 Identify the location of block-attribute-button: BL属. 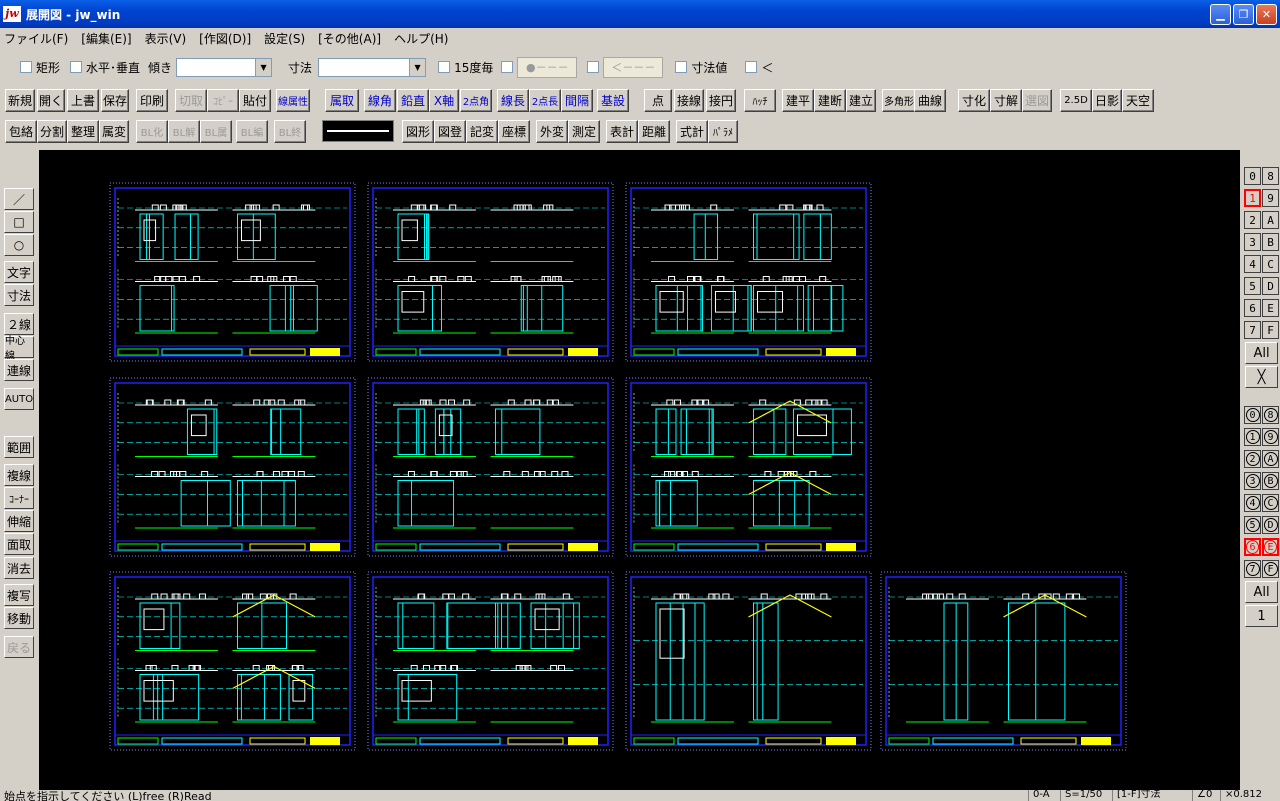
(216, 131).